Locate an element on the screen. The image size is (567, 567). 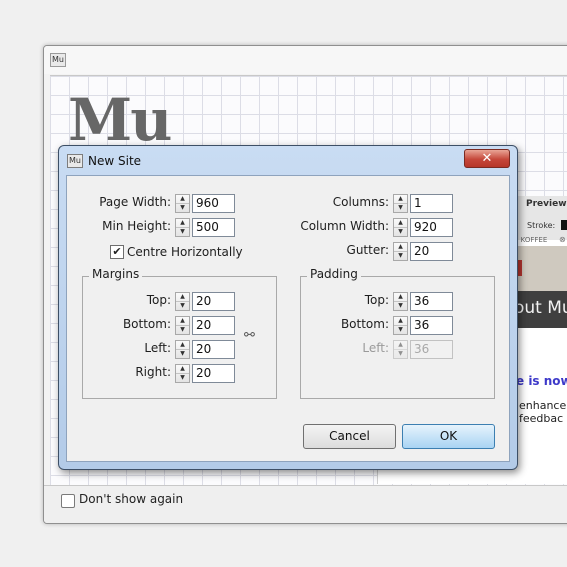
padding-top-input: 36 is located at coordinates (431, 301).